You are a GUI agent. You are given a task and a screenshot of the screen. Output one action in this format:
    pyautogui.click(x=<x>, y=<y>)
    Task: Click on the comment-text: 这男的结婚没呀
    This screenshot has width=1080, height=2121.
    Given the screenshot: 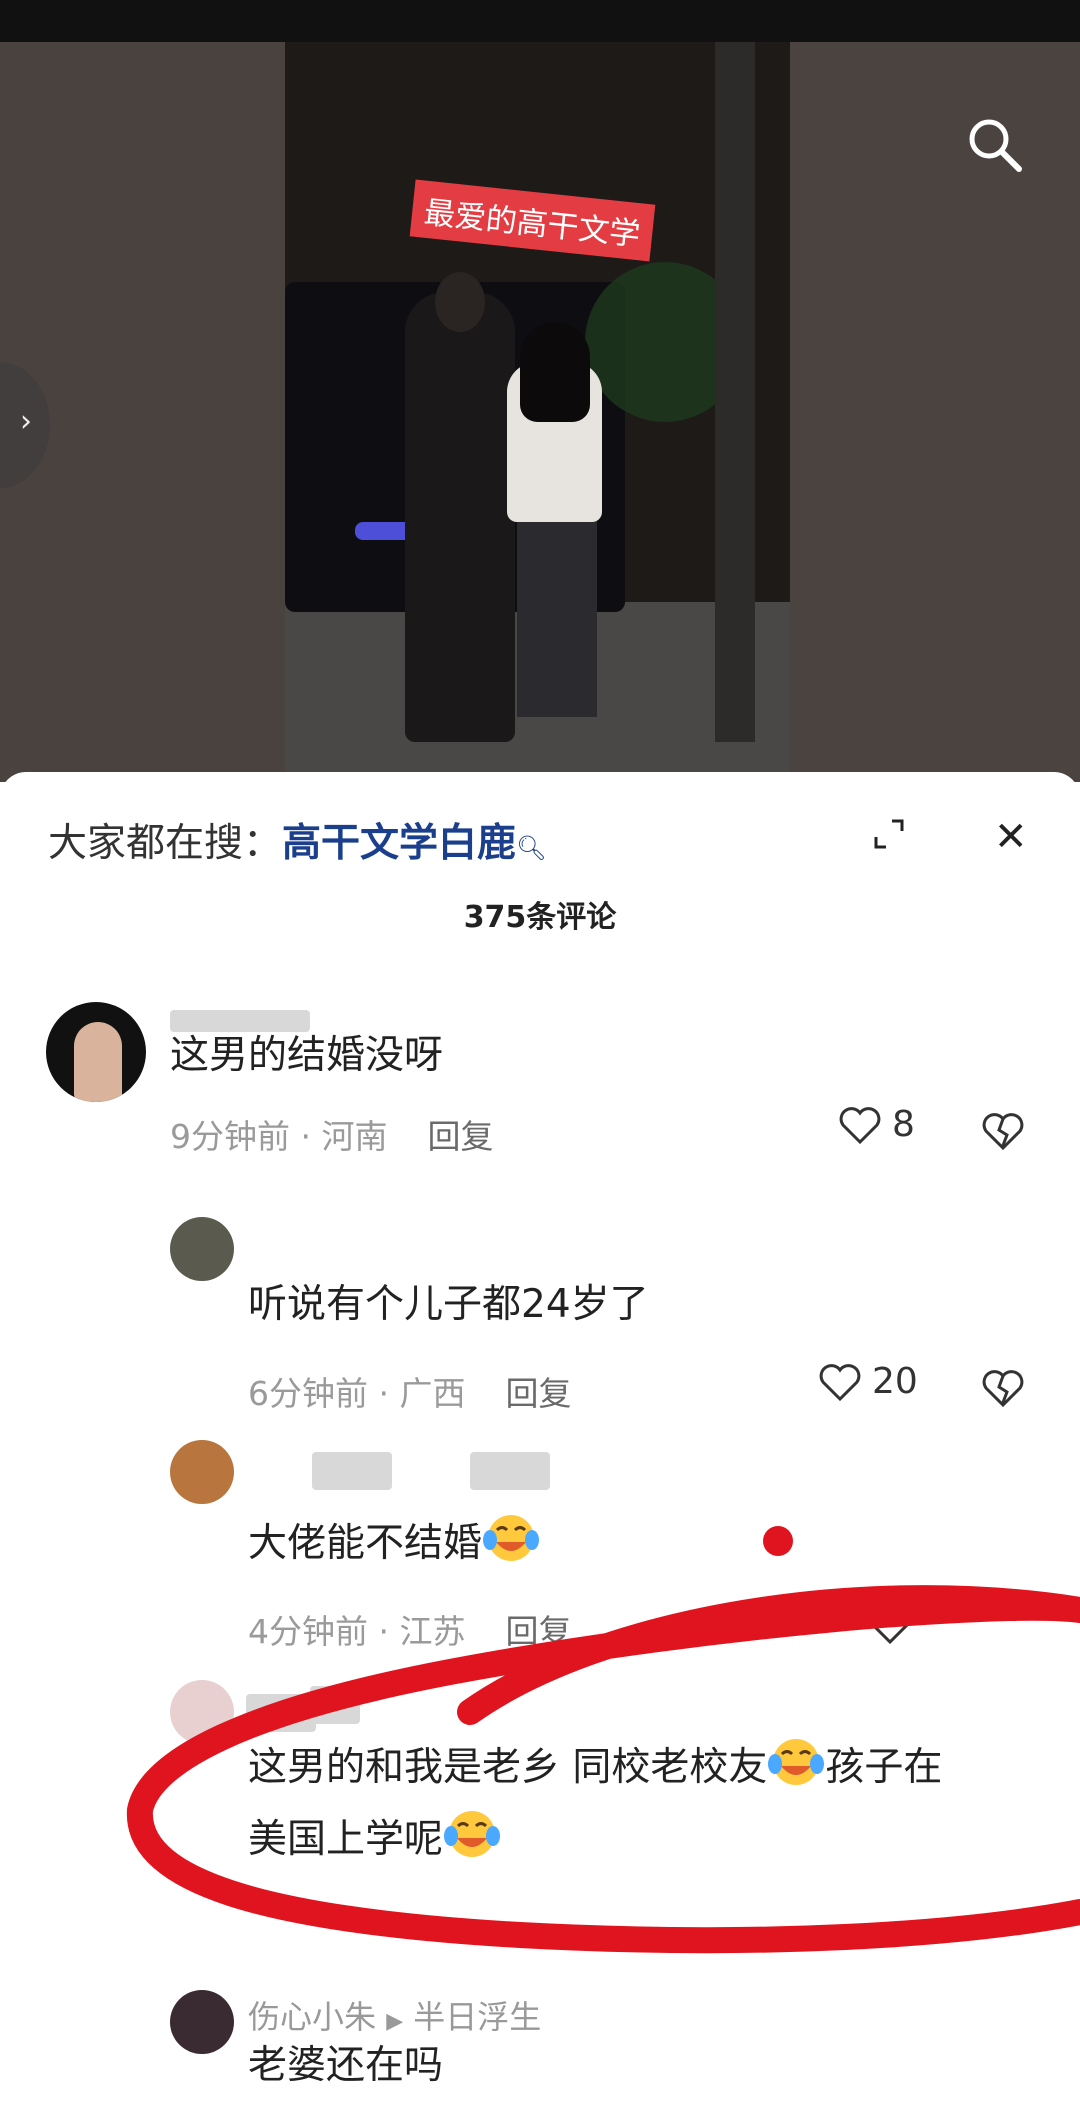 What is the action you would take?
    pyautogui.click(x=307, y=1055)
    